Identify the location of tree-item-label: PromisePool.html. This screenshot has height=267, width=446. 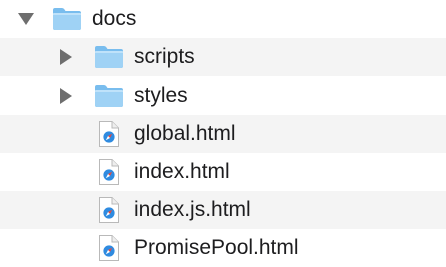
(216, 247).